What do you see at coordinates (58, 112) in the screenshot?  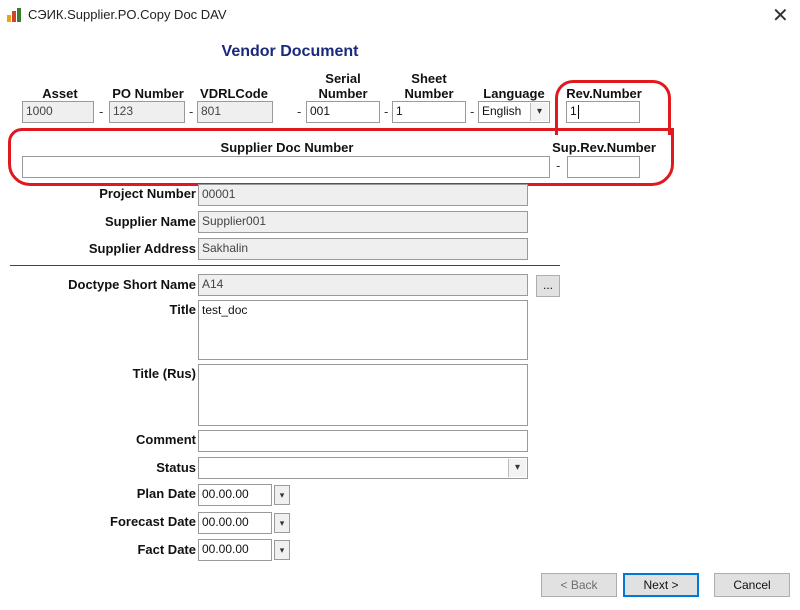 I see `asset-field: 1000` at bounding box center [58, 112].